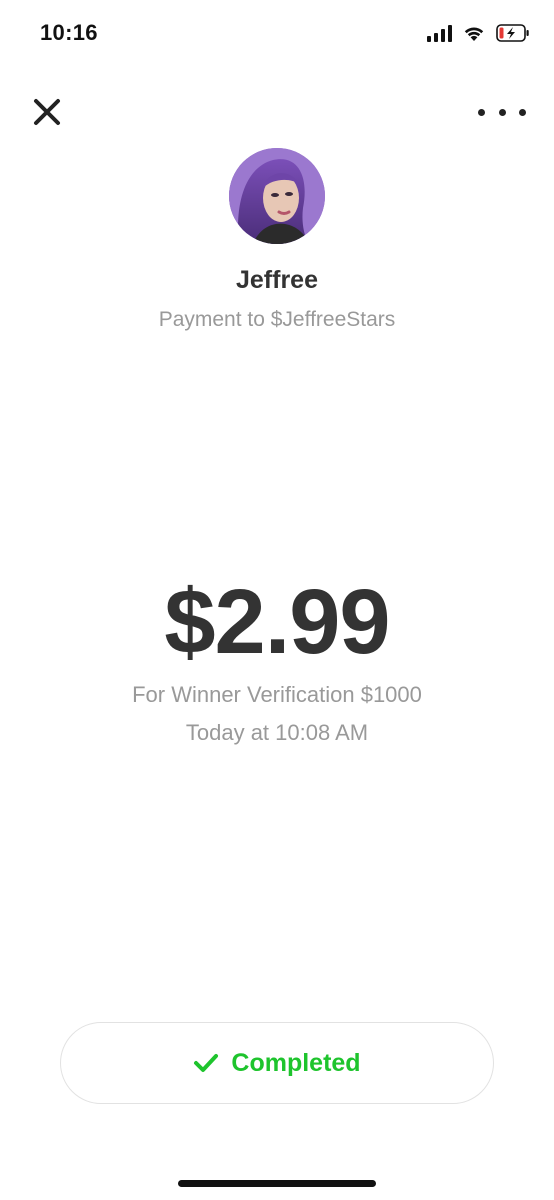 Image resolution: width=554 pixels, height=1200 pixels. What do you see at coordinates (277, 196) in the screenshot?
I see `avatar` at bounding box center [277, 196].